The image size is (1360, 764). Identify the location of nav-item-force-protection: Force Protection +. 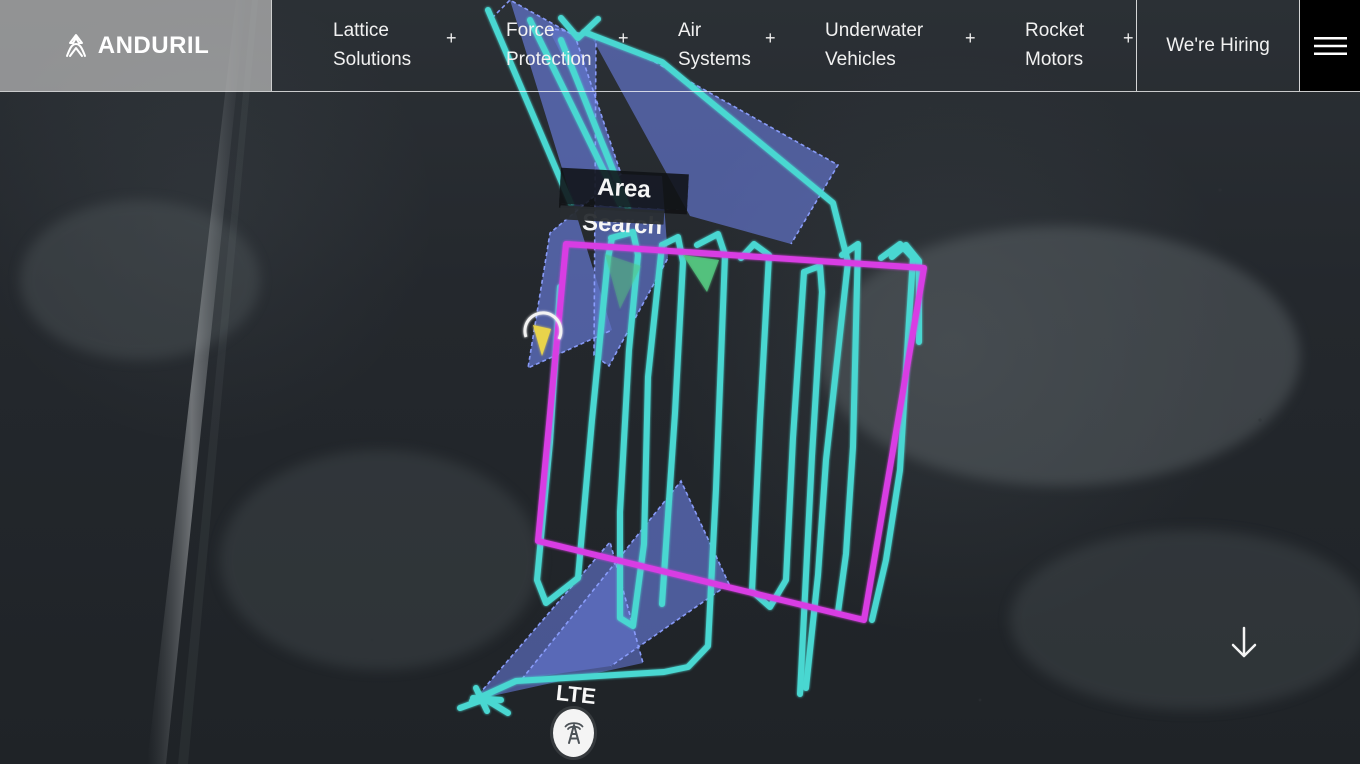
(568, 47).